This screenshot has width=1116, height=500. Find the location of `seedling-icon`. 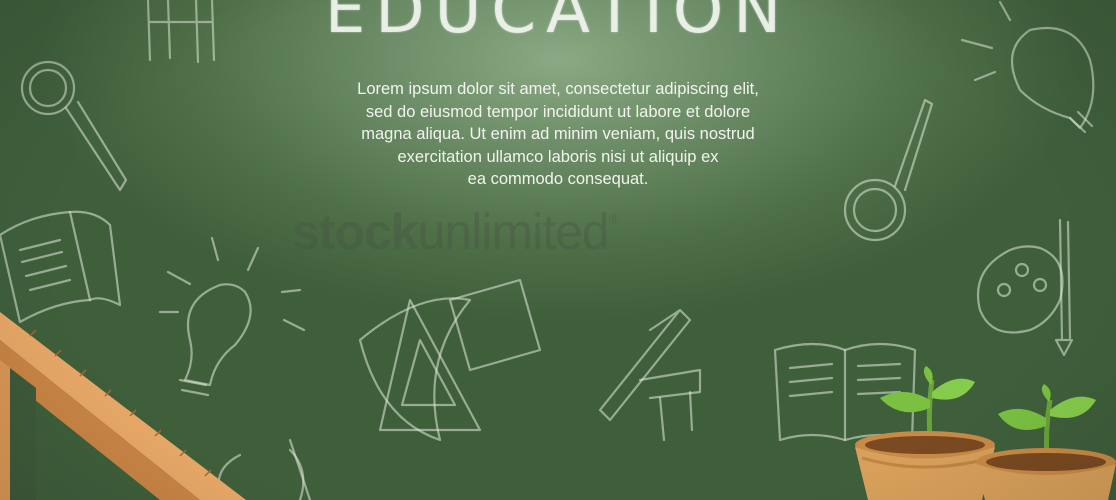

seedling-icon is located at coordinates (927, 403).